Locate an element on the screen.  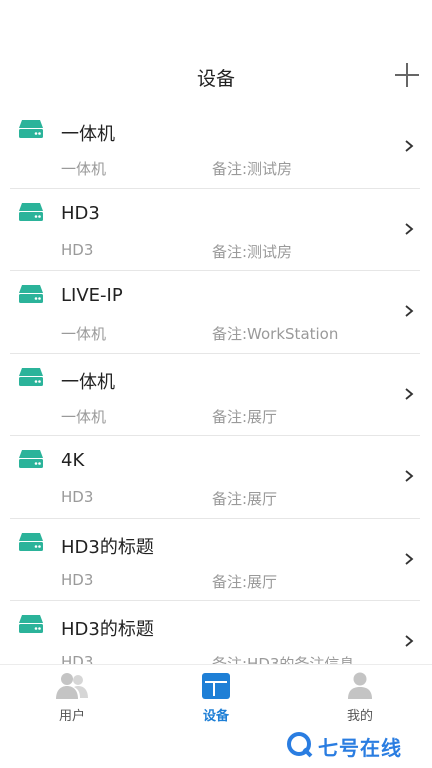
tab-label: 用户 is located at coordinates (71, 716).